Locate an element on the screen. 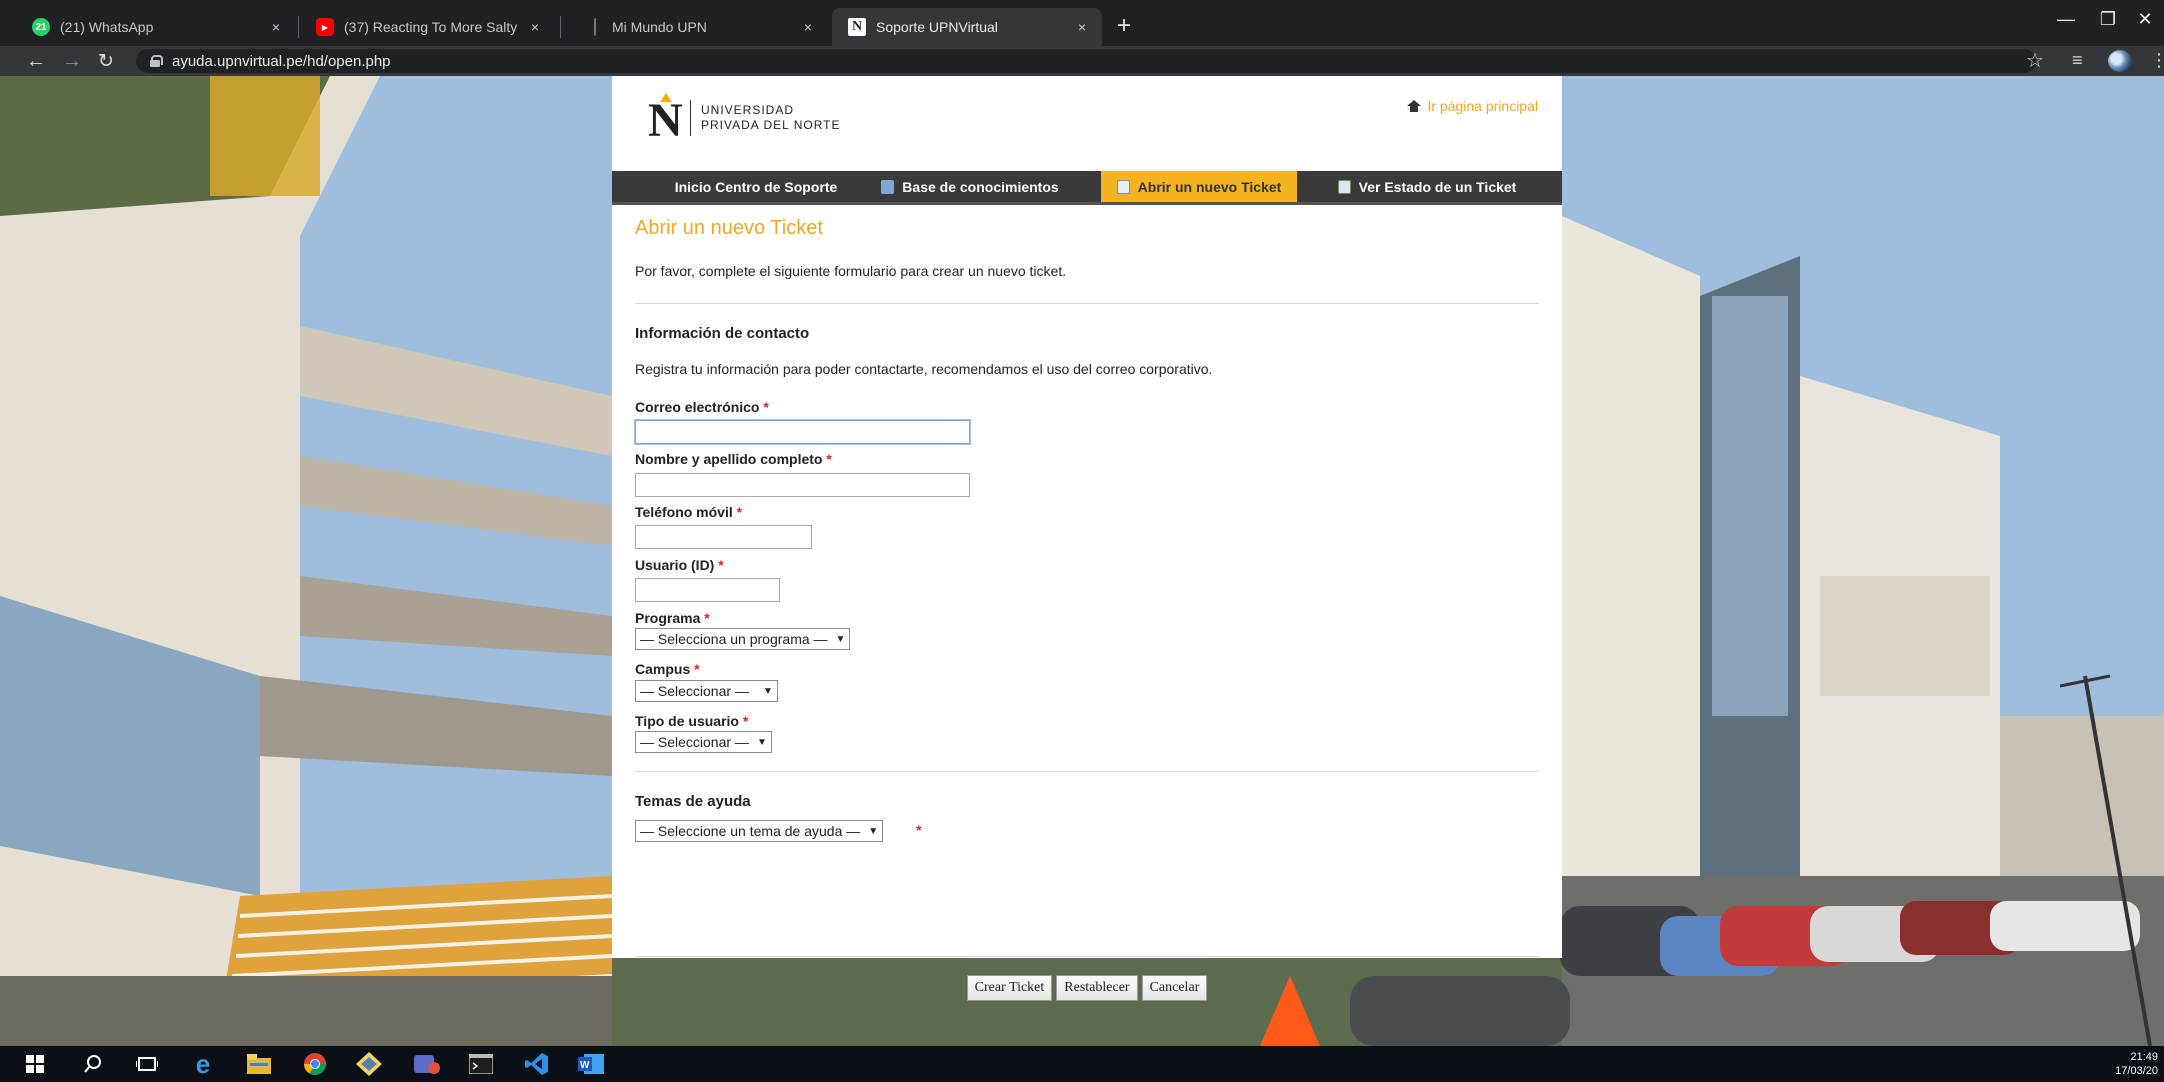 The height and width of the screenshot is (1082, 2164). help-topic-select-value: — Seleccione un tema de ayuda — is located at coordinates (750, 831).